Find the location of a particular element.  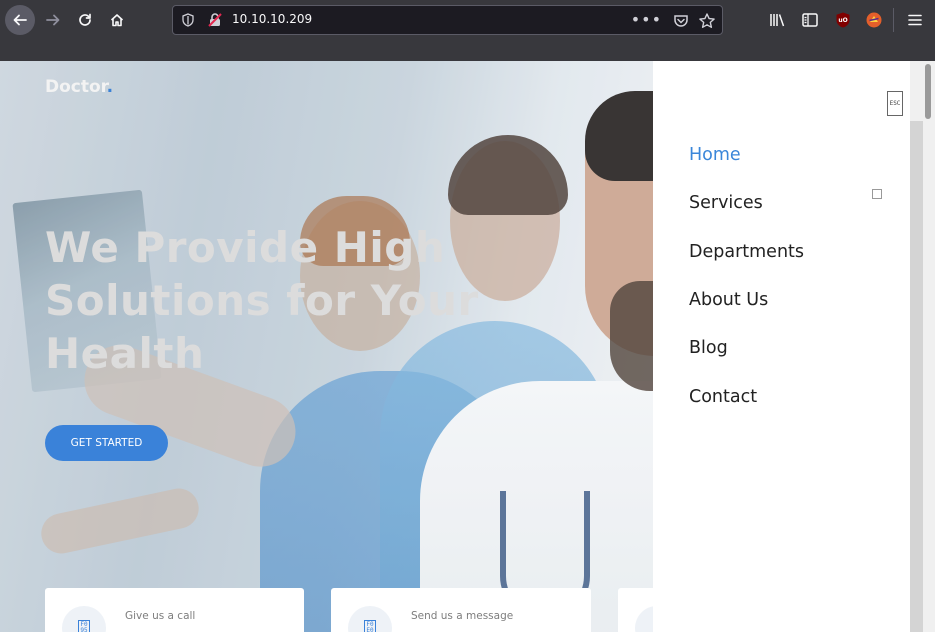

page-actions-icon: ••• is located at coordinates (646, 19).